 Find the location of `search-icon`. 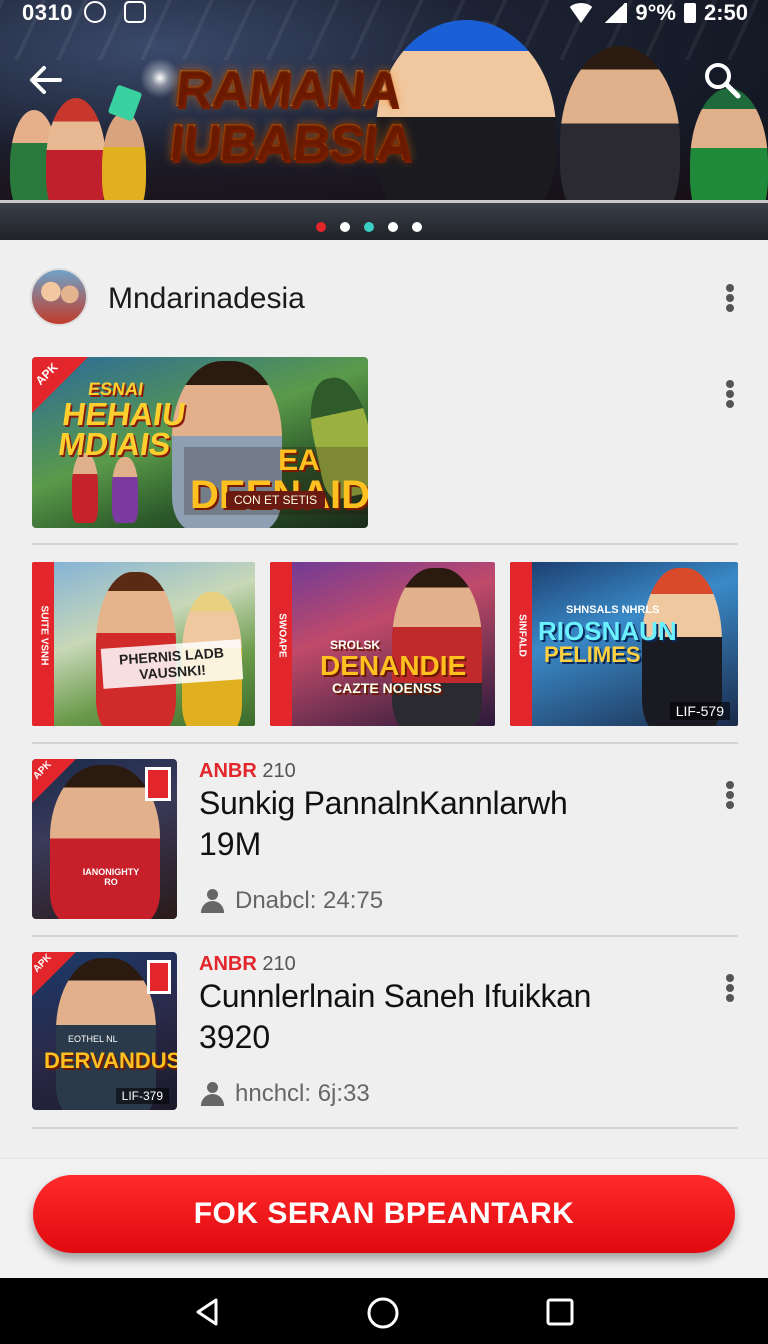

search-icon is located at coordinates (723, 81).